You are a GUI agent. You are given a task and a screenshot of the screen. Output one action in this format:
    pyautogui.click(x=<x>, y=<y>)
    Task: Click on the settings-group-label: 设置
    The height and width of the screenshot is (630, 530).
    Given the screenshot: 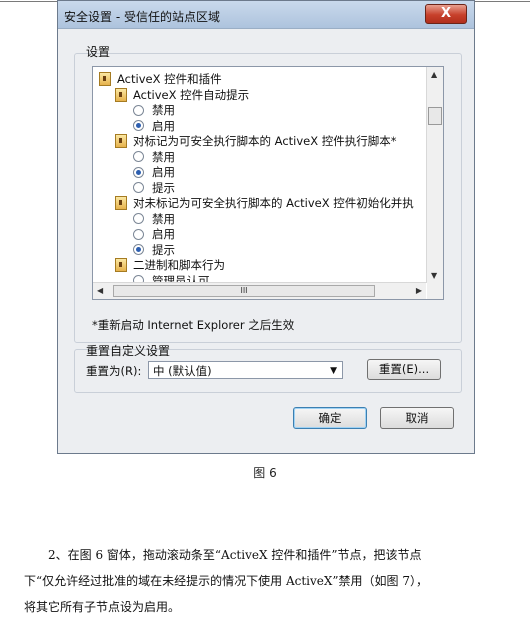 What is the action you would take?
    pyautogui.click(x=98, y=52)
    